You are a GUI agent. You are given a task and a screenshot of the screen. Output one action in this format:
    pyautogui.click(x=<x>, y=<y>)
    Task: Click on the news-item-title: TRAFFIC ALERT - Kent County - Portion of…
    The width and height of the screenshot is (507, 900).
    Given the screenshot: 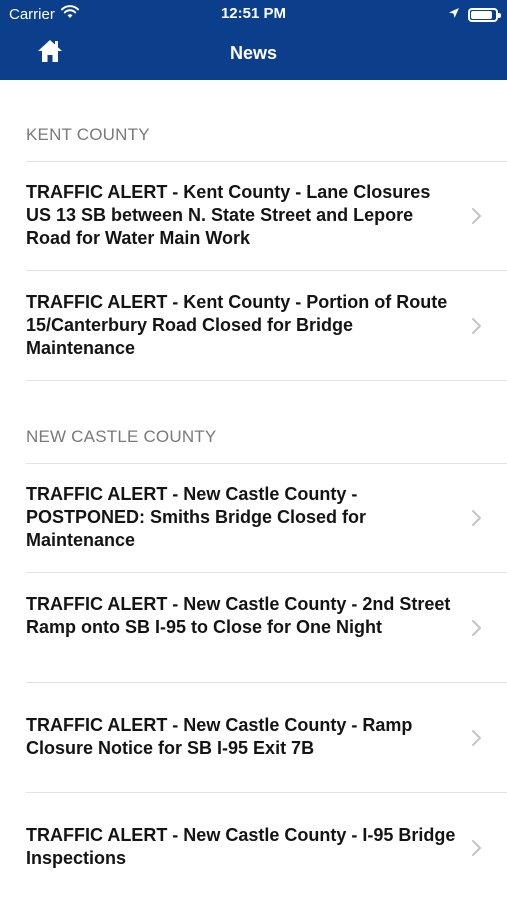 What is the action you would take?
    pyautogui.click(x=237, y=325)
    